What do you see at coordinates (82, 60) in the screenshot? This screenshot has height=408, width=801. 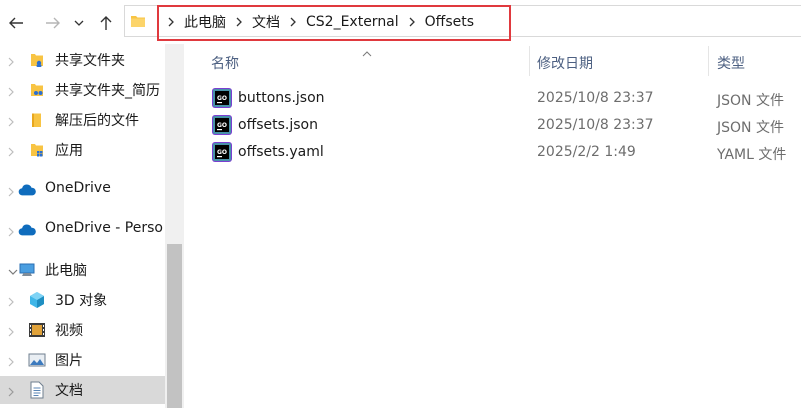 I see `sidebar-item-shared-folder: 共享文件夹` at bounding box center [82, 60].